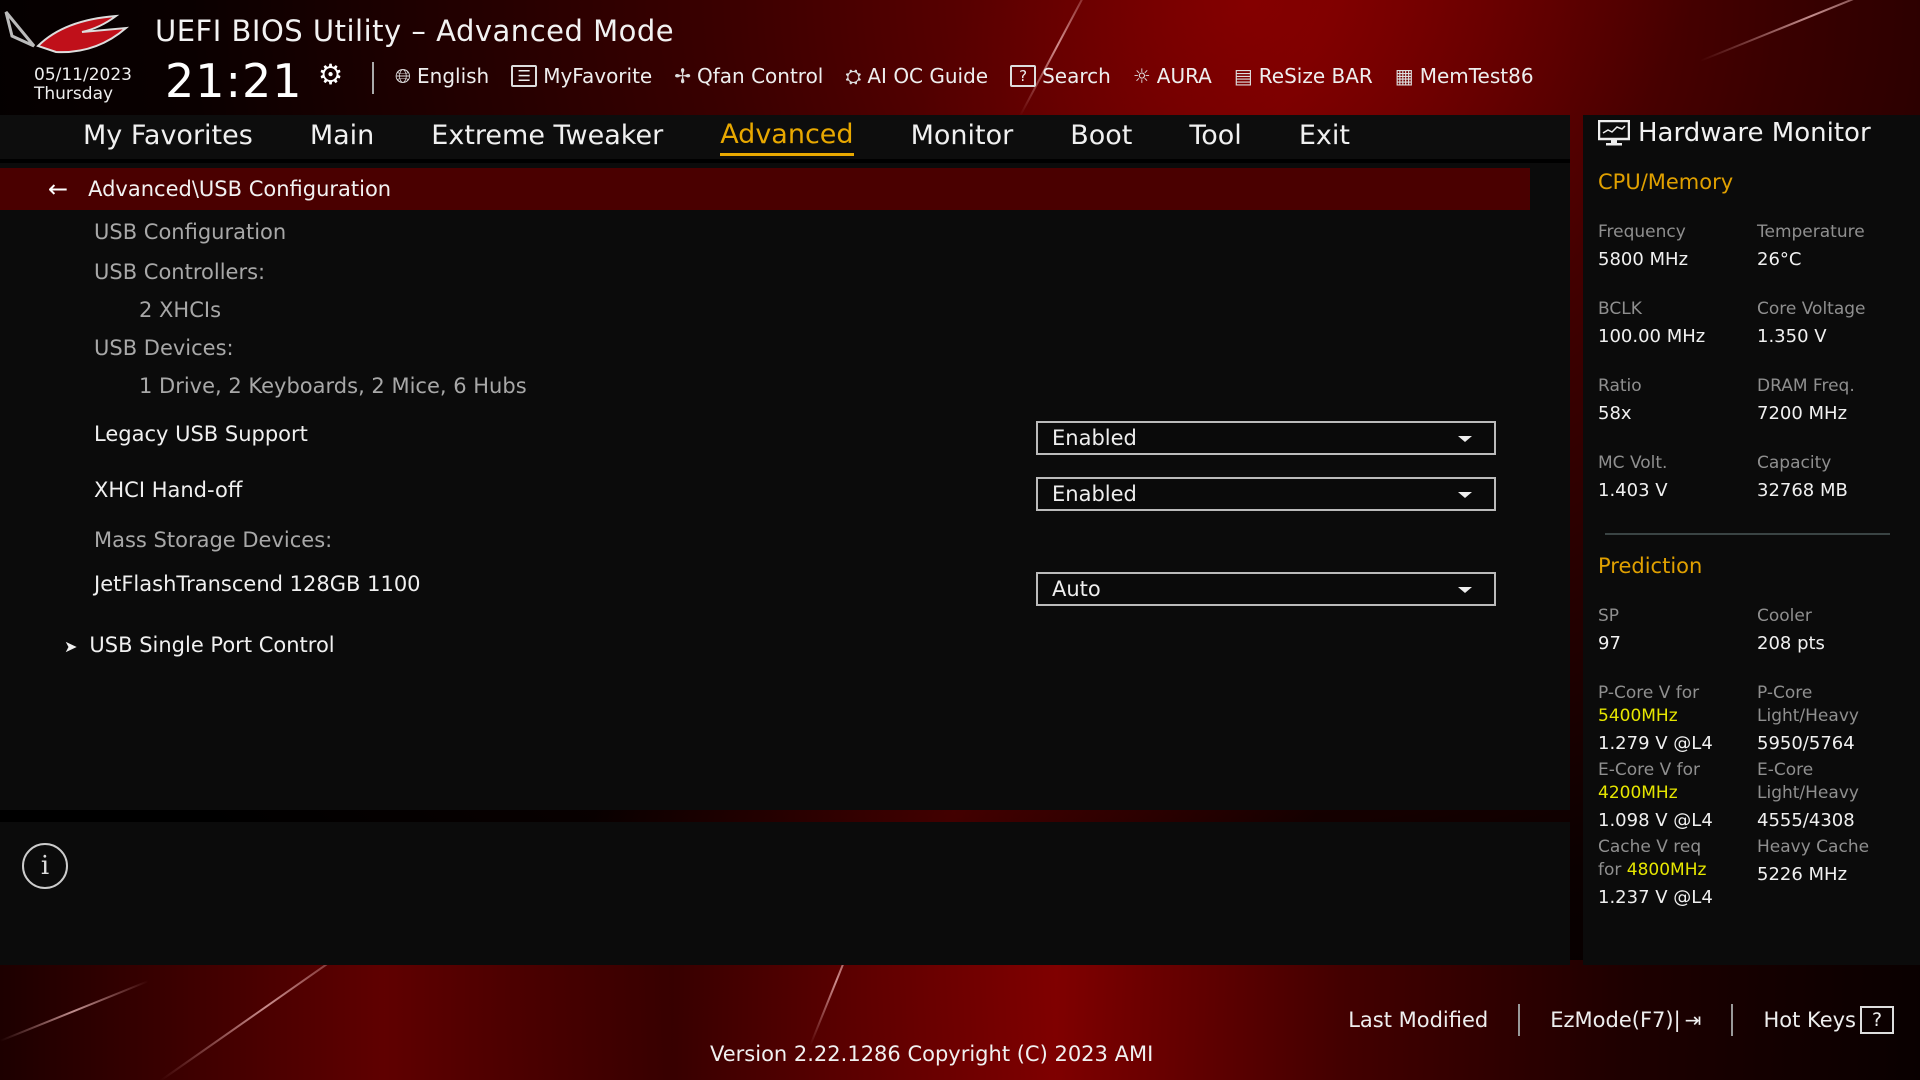 This screenshot has width=1920, height=1080. I want to click on header-divider, so click(373, 78).